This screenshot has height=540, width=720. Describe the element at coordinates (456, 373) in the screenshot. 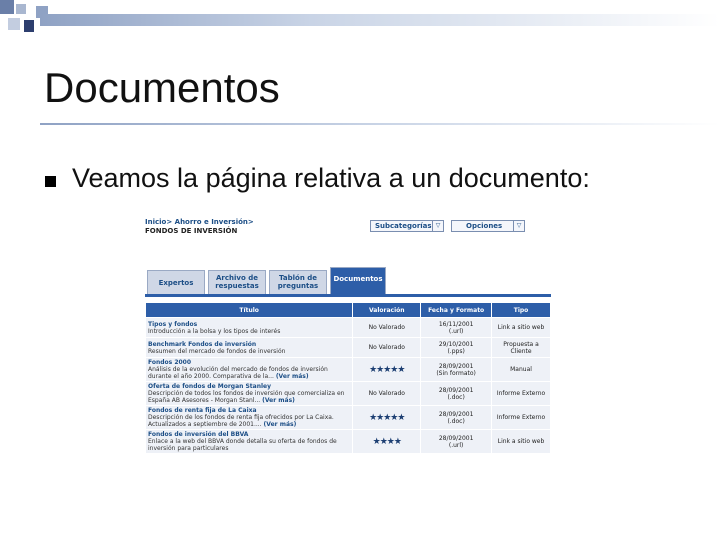

I see `document-format: (Sin formato)` at that location.